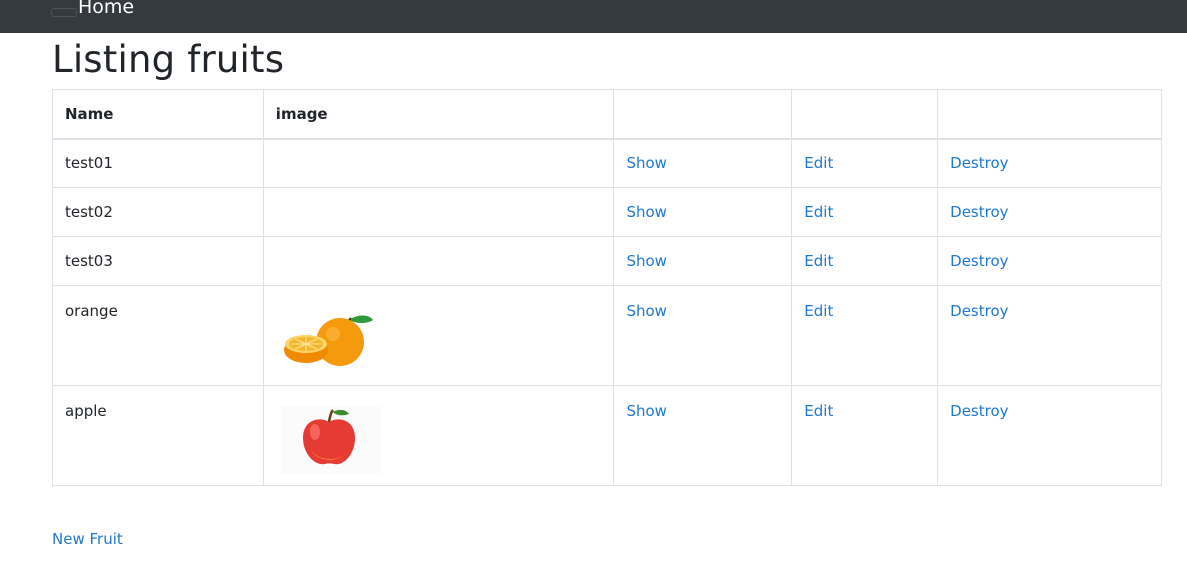 This screenshot has width=1187, height=576. What do you see at coordinates (158, 114) in the screenshot?
I see `column-header-name: Name` at bounding box center [158, 114].